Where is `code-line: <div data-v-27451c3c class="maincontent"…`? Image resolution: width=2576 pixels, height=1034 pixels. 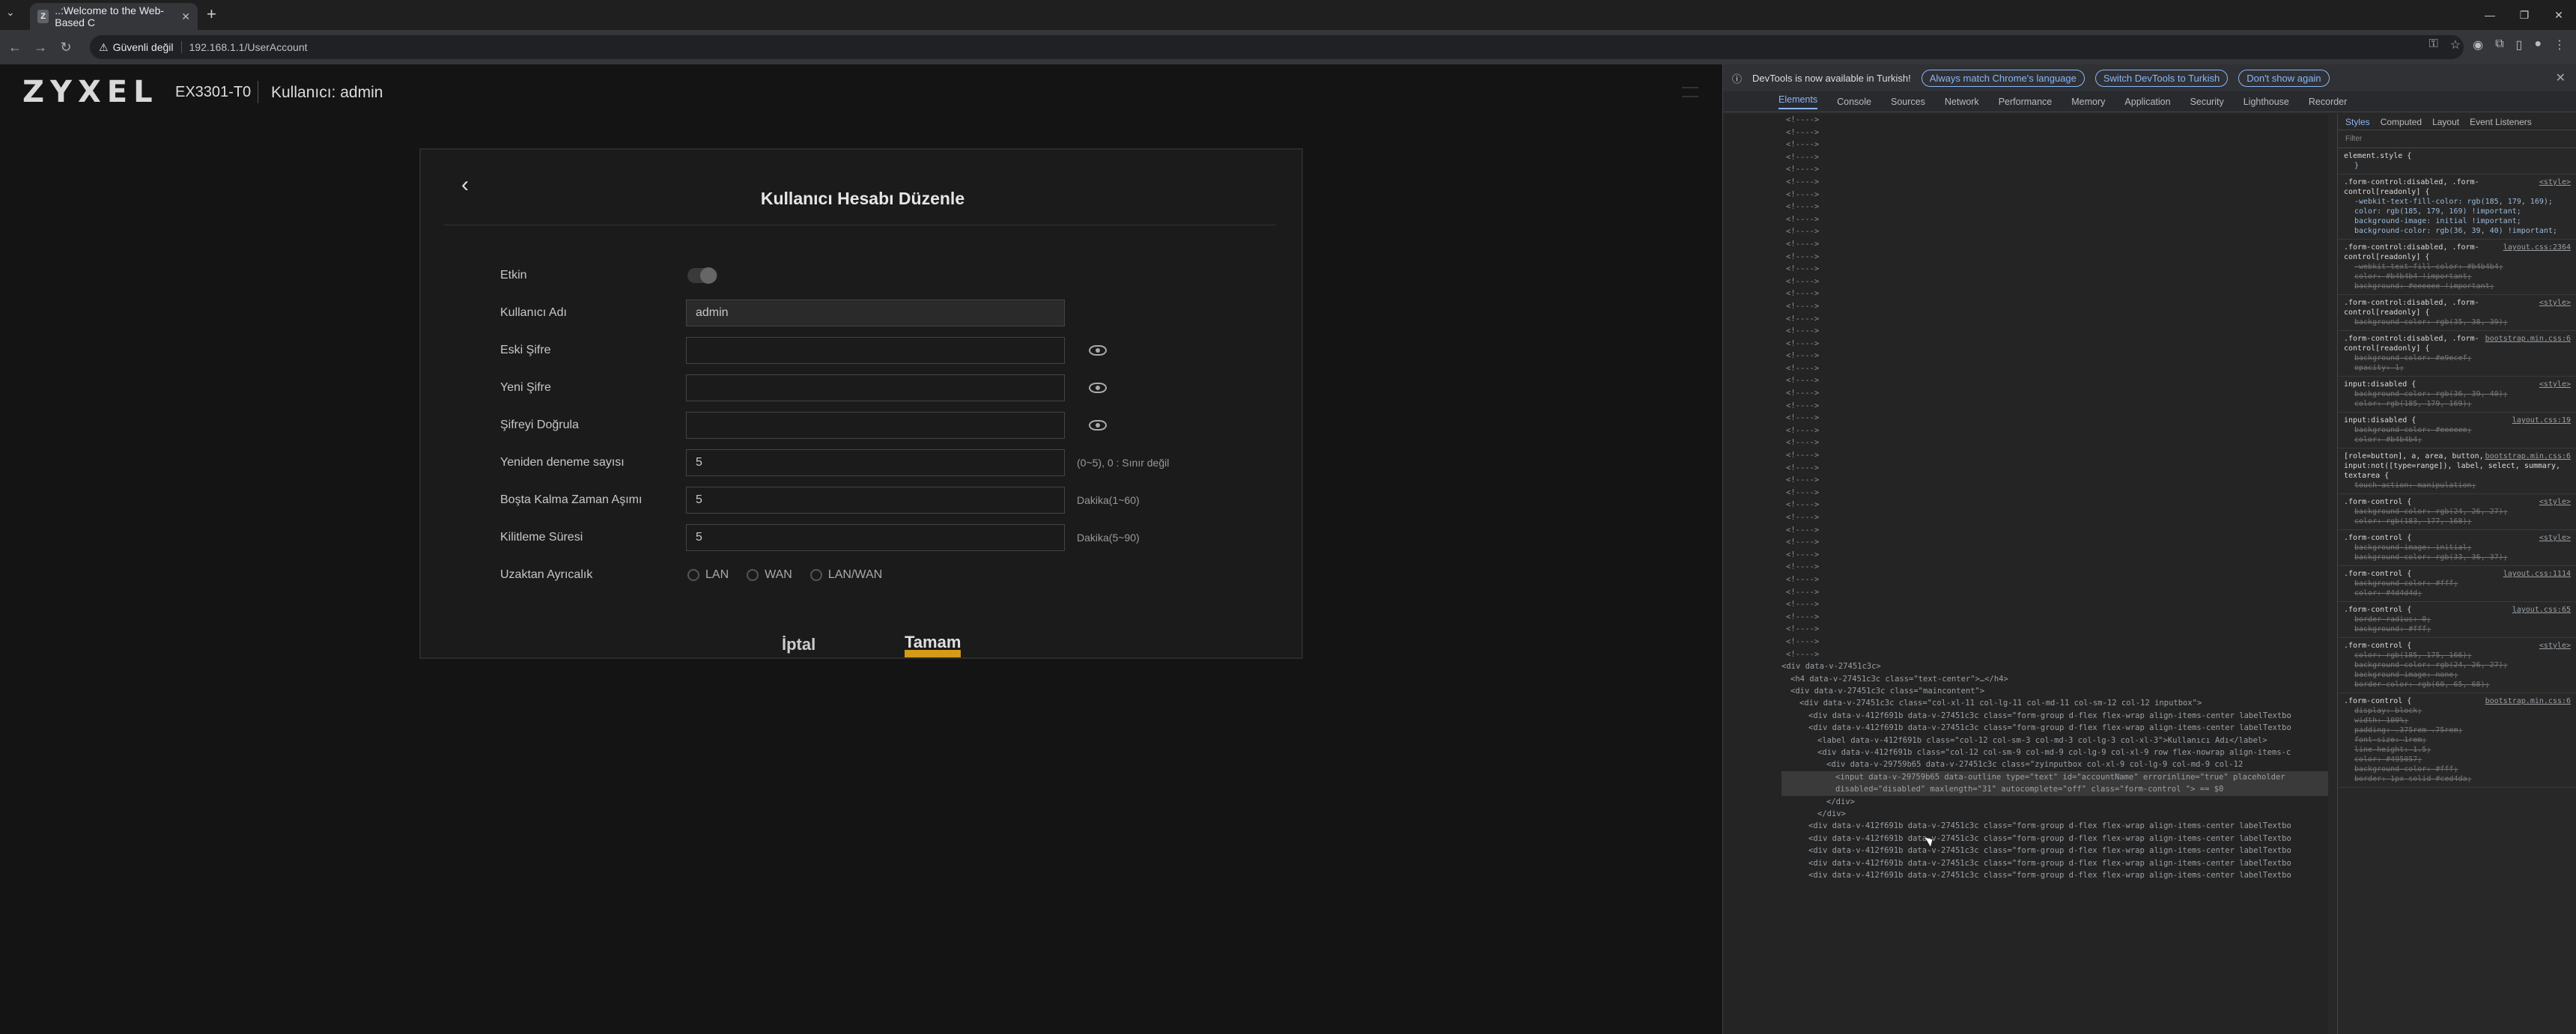 code-line: <div data-v-27451c3c class="maincontent"… is located at coordinates (2054, 691).